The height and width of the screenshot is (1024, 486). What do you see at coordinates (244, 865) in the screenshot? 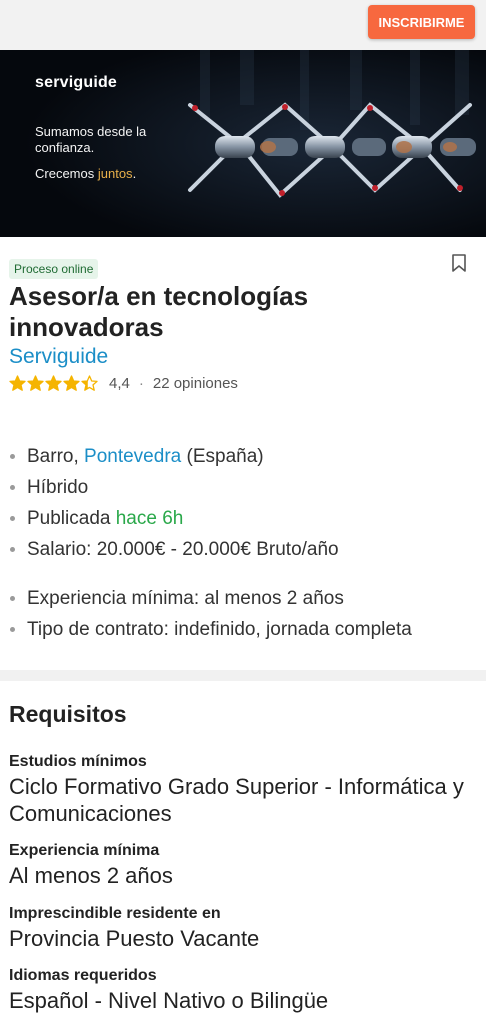
I see `requirement-min-experience: Experiencia mínima Al menos 2 años` at bounding box center [244, 865].